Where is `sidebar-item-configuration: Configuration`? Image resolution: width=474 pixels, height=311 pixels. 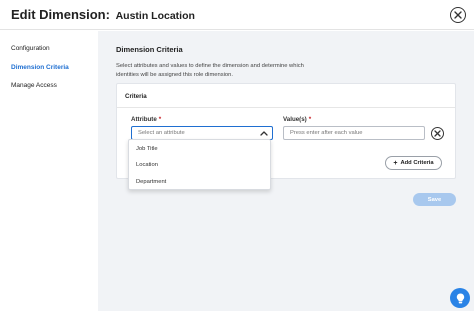
sidebar-item-configuration: Configuration is located at coordinates (30, 48).